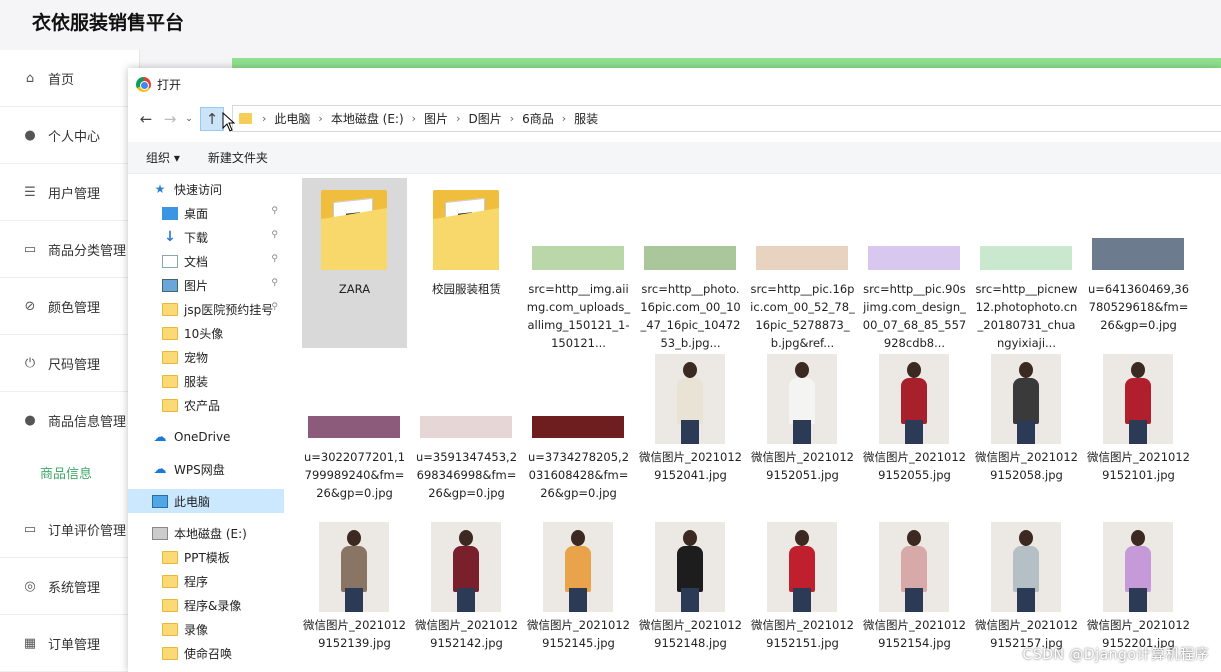 Image resolution: width=1221 pixels, height=672 pixels. What do you see at coordinates (160, 437) in the screenshot?
I see `cloud-icon: ☁` at bounding box center [160, 437].